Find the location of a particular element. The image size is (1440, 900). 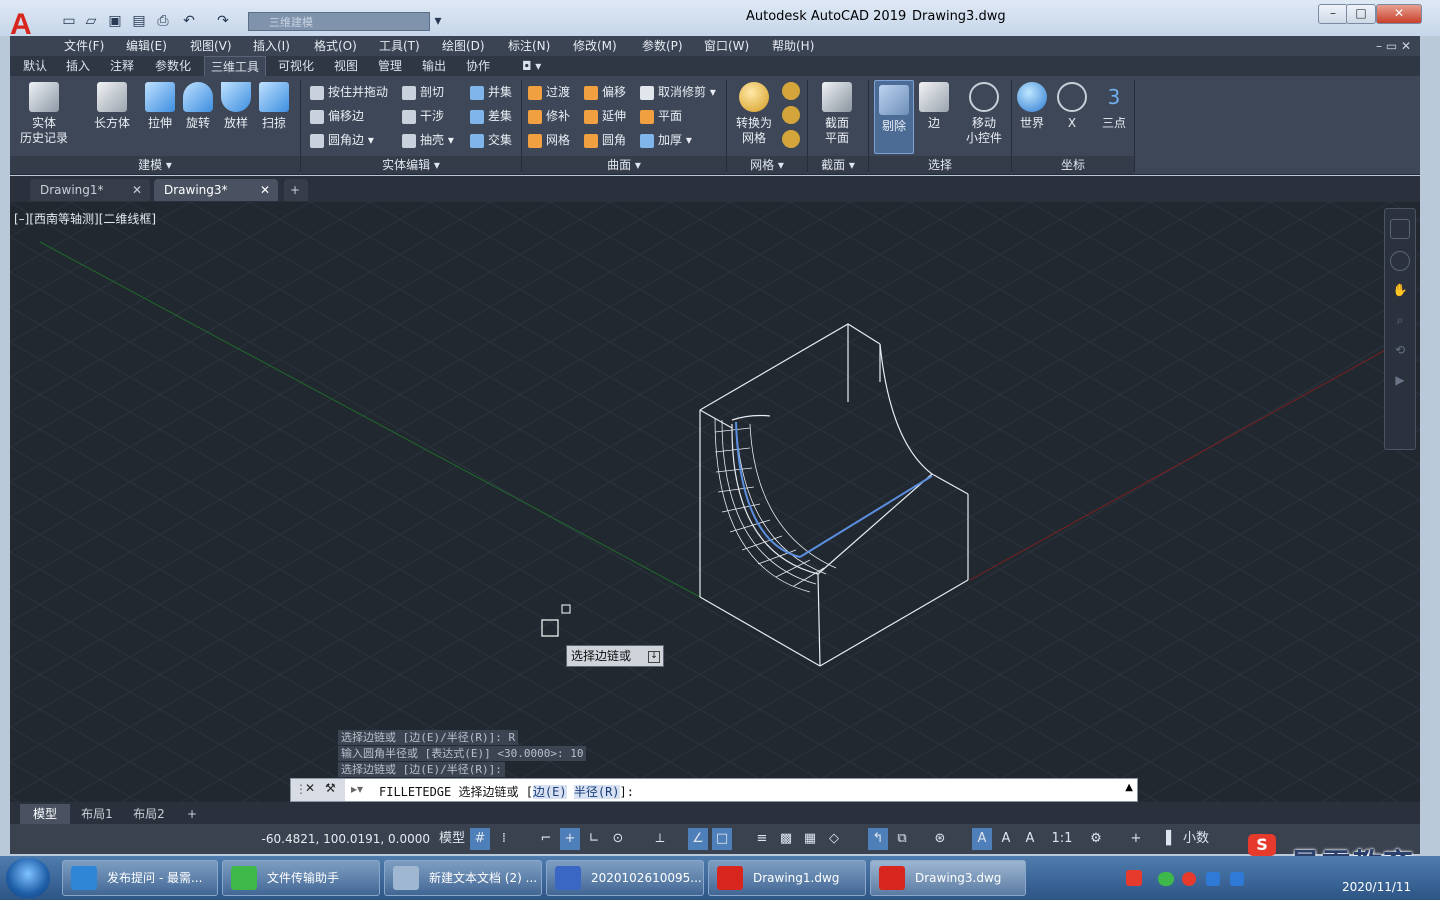

workspace-gear-icon: ⚙ is located at coordinates (1096, 839).